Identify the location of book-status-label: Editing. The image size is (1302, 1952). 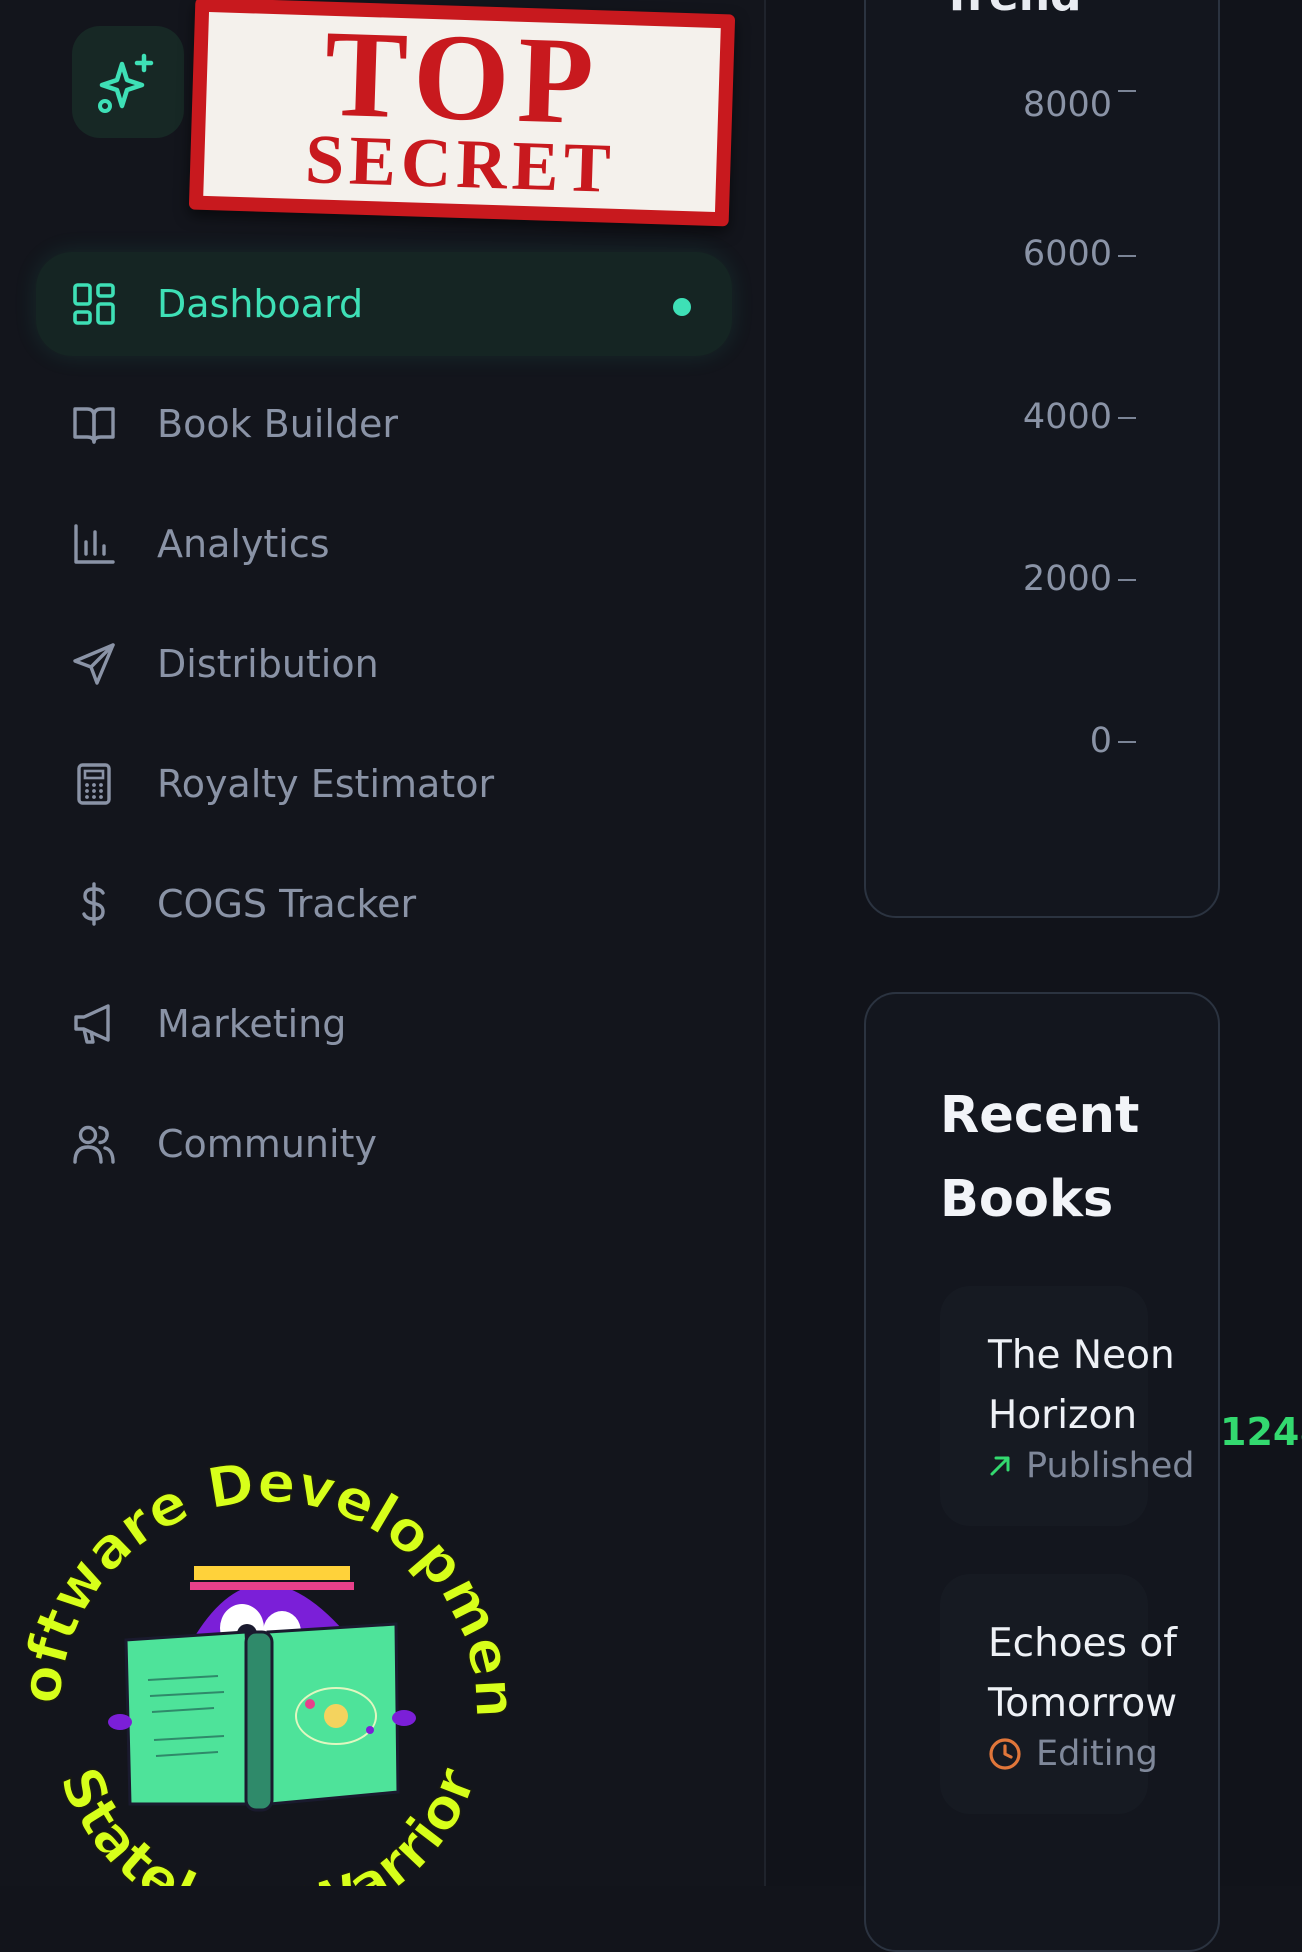
(1097, 1754).